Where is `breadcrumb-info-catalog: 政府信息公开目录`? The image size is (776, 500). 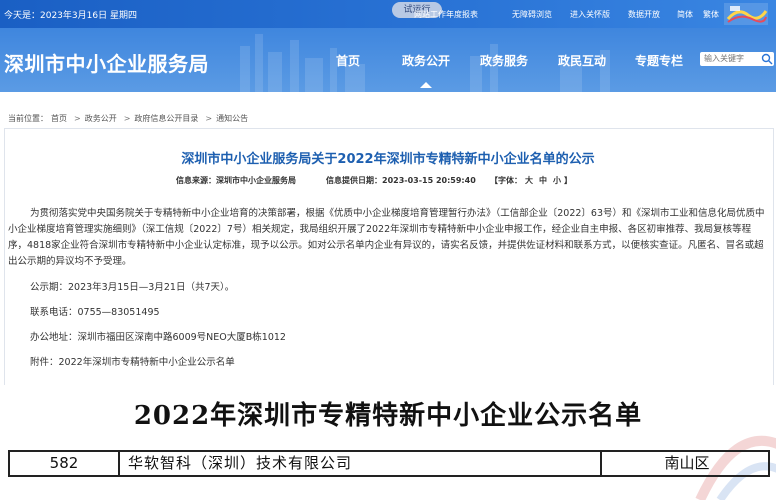
breadcrumb-info-catalog: 政府信息公开目录 is located at coordinates (166, 118).